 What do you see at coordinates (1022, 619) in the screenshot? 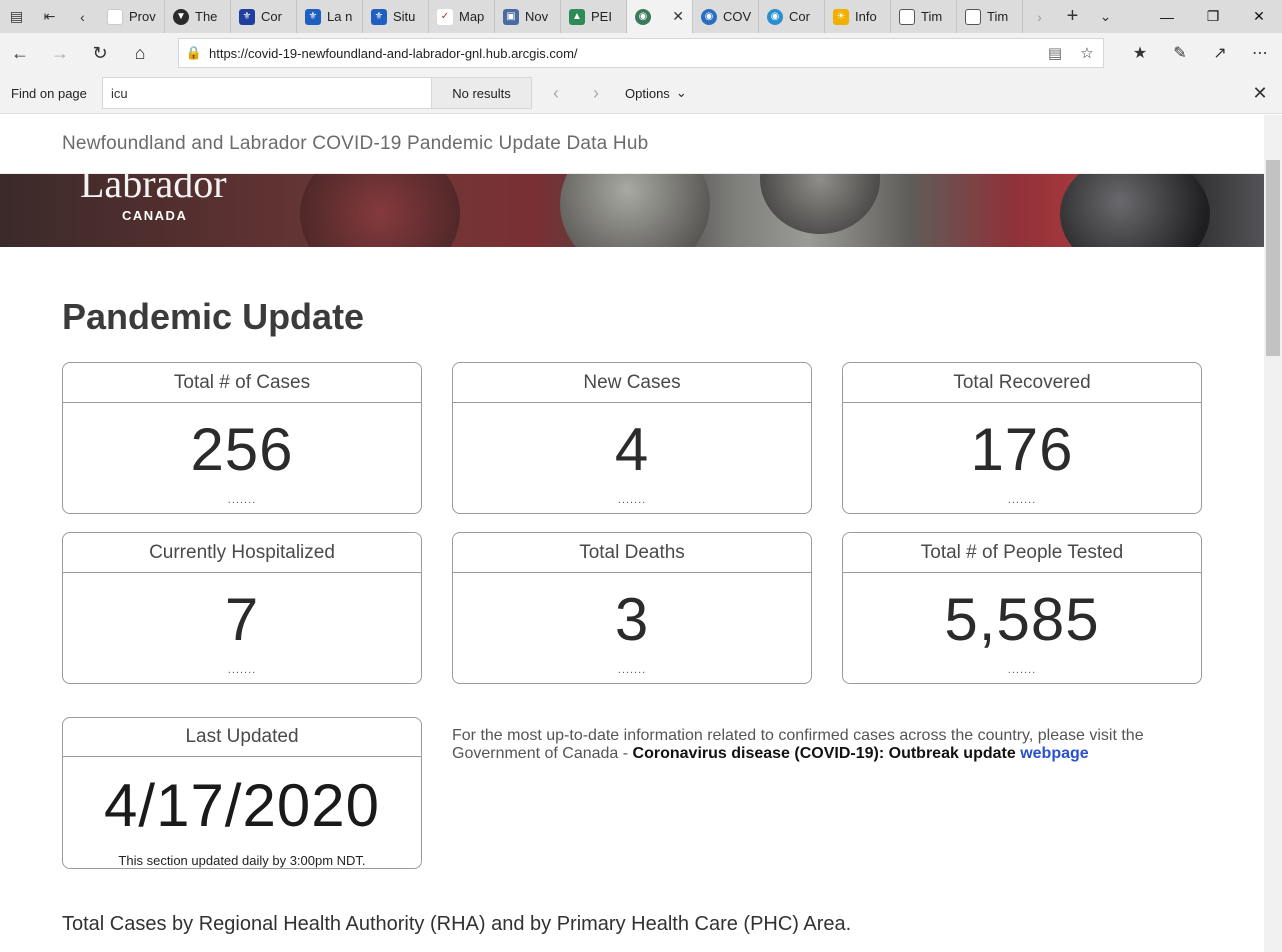
I see `card-value: 5,585` at bounding box center [1022, 619].